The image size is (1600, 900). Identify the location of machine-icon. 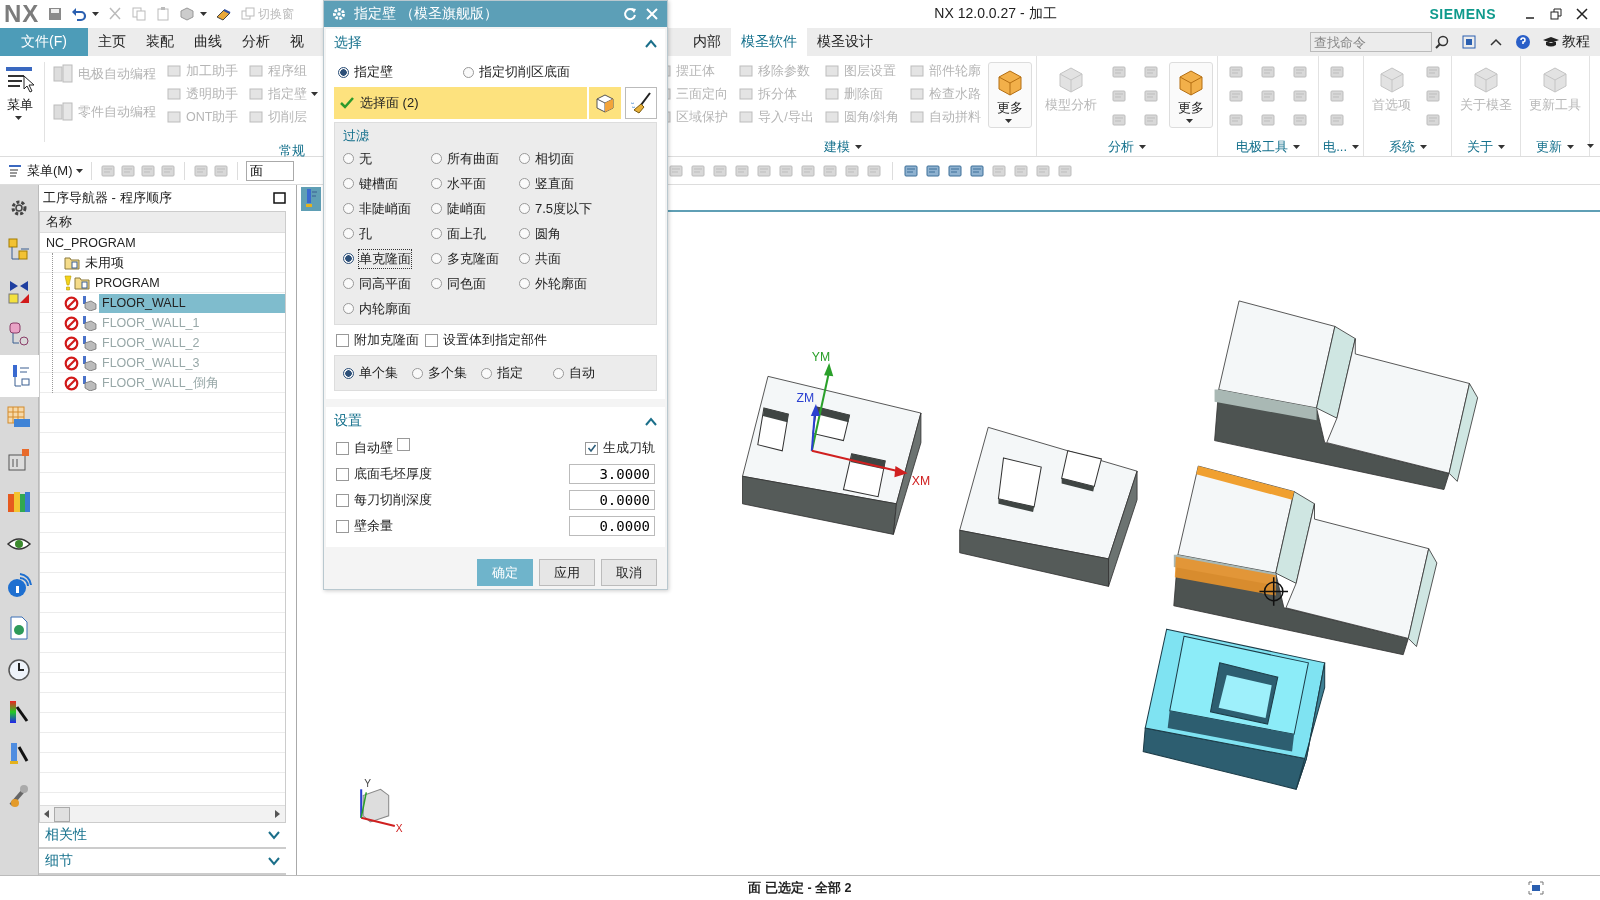
(19, 460).